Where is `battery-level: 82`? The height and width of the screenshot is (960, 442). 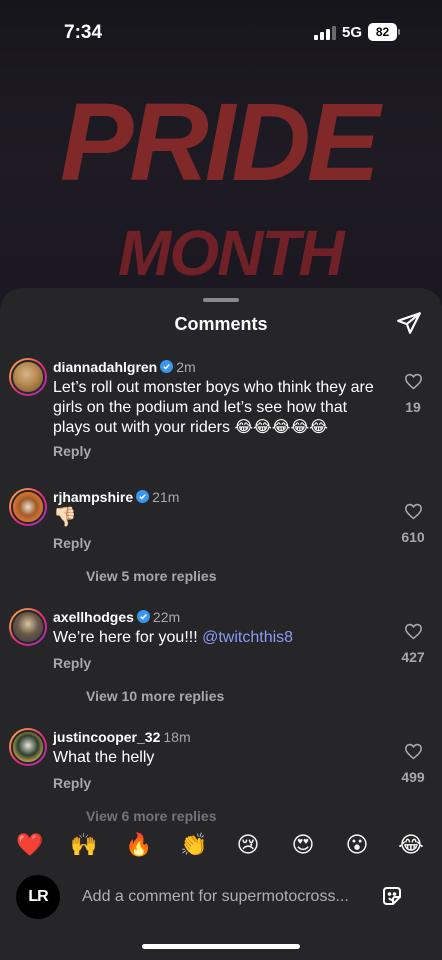 battery-level: 82 is located at coordinates (382, 32).